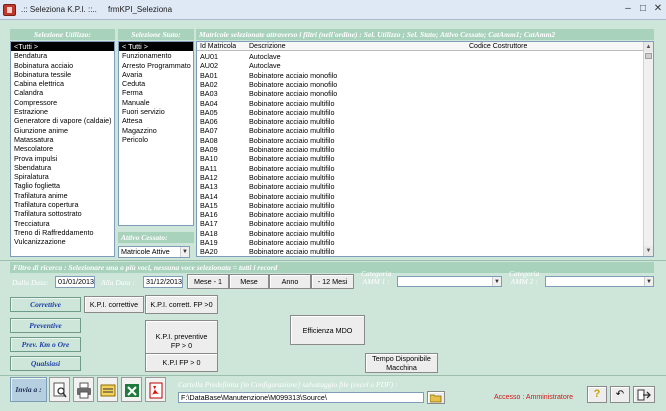  I want to click on utilizzo-item: Bobinatura acciaio, so click(62, 65).